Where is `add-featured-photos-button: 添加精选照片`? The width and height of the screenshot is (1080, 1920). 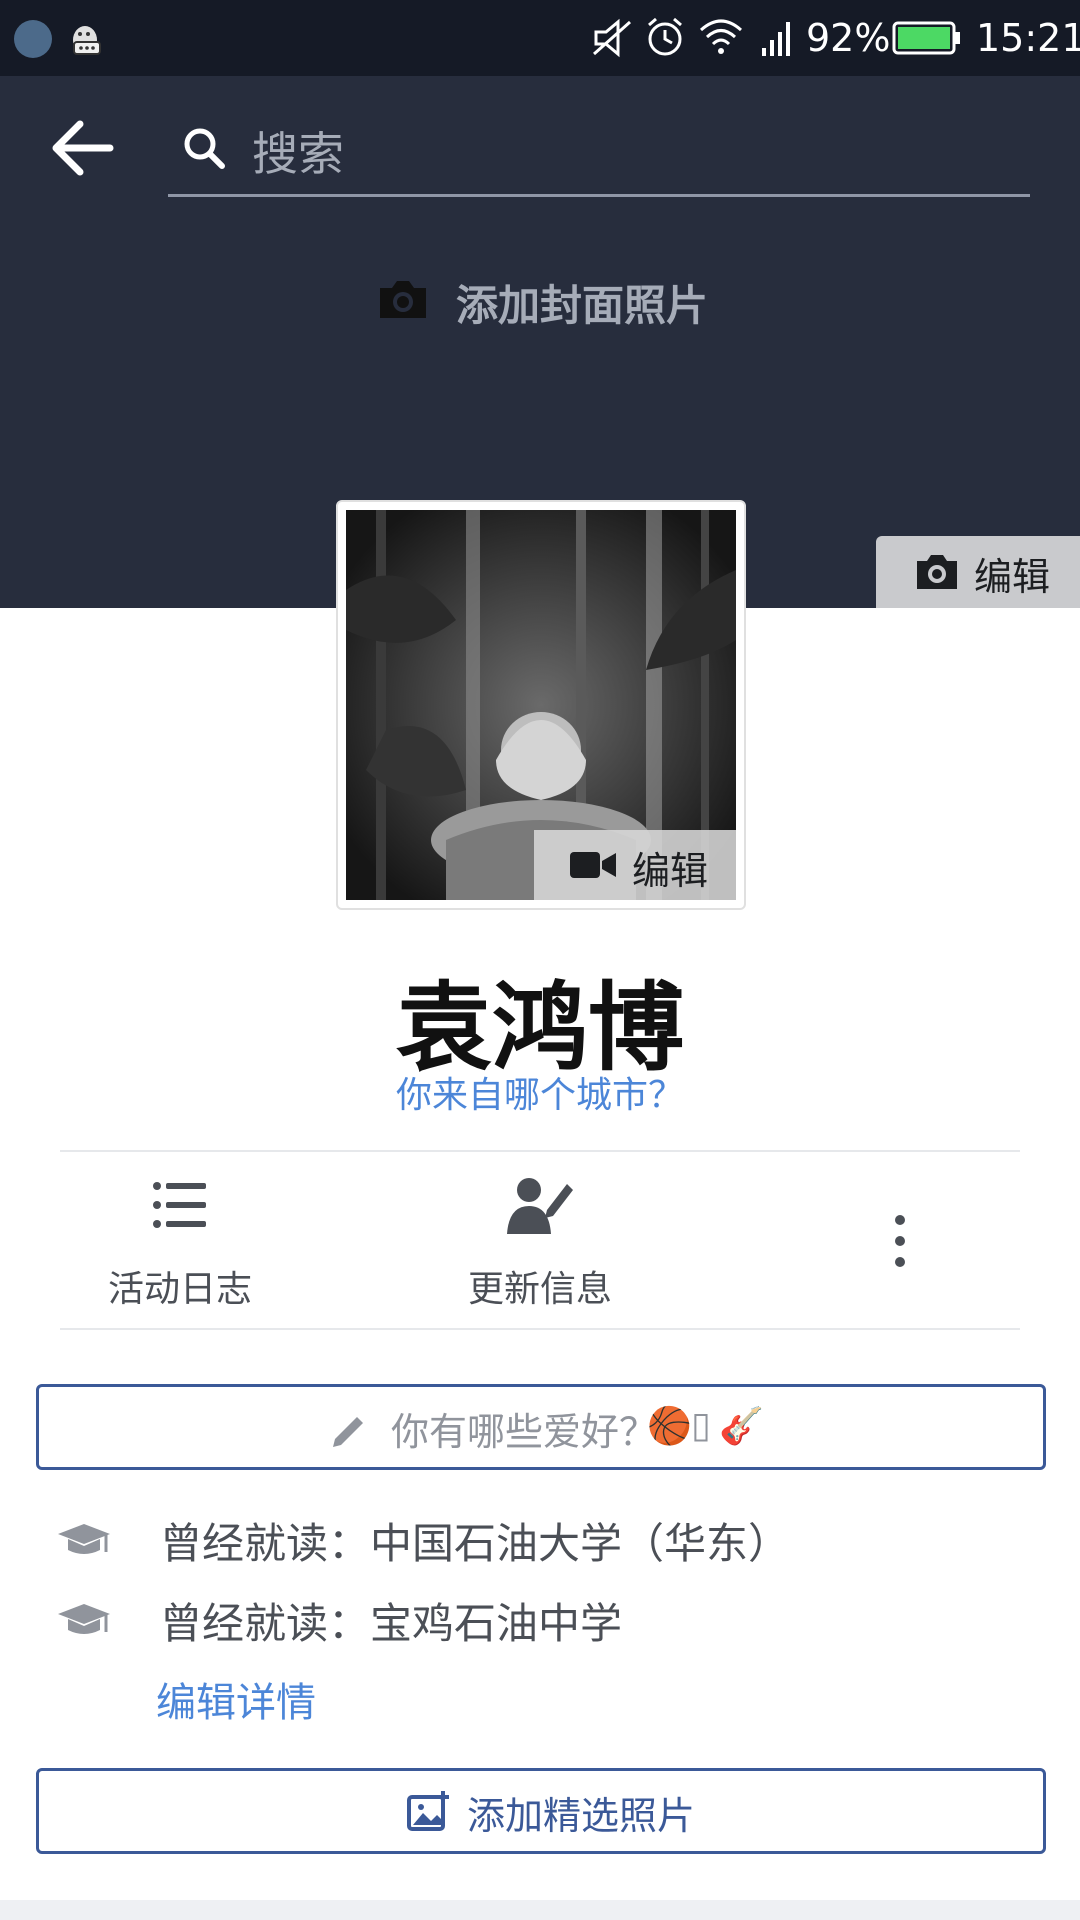
add-featured-photos-button: 添加精选照片 is located at coordinates (541, 1811).